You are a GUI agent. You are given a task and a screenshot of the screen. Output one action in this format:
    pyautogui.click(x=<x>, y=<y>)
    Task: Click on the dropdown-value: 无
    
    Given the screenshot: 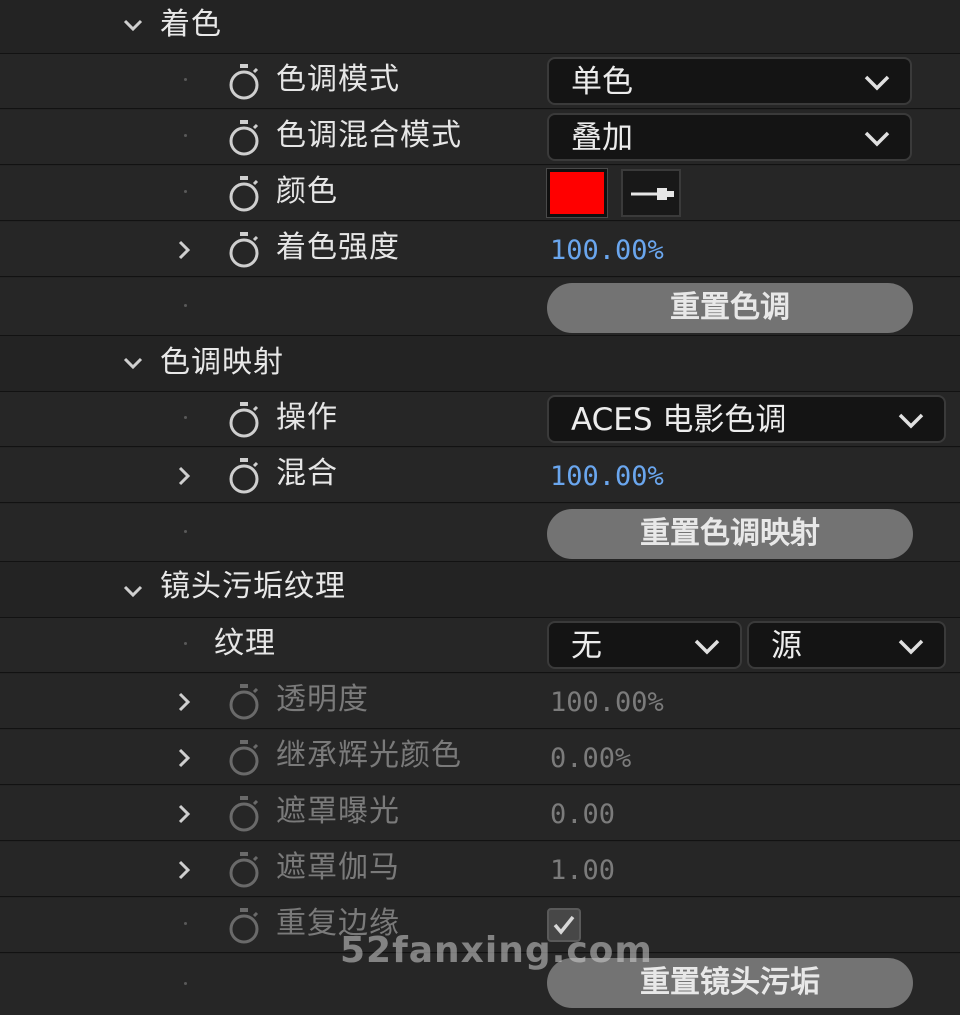 What is the action you would take?
    pyautogui.click(x=586, y=646)
    